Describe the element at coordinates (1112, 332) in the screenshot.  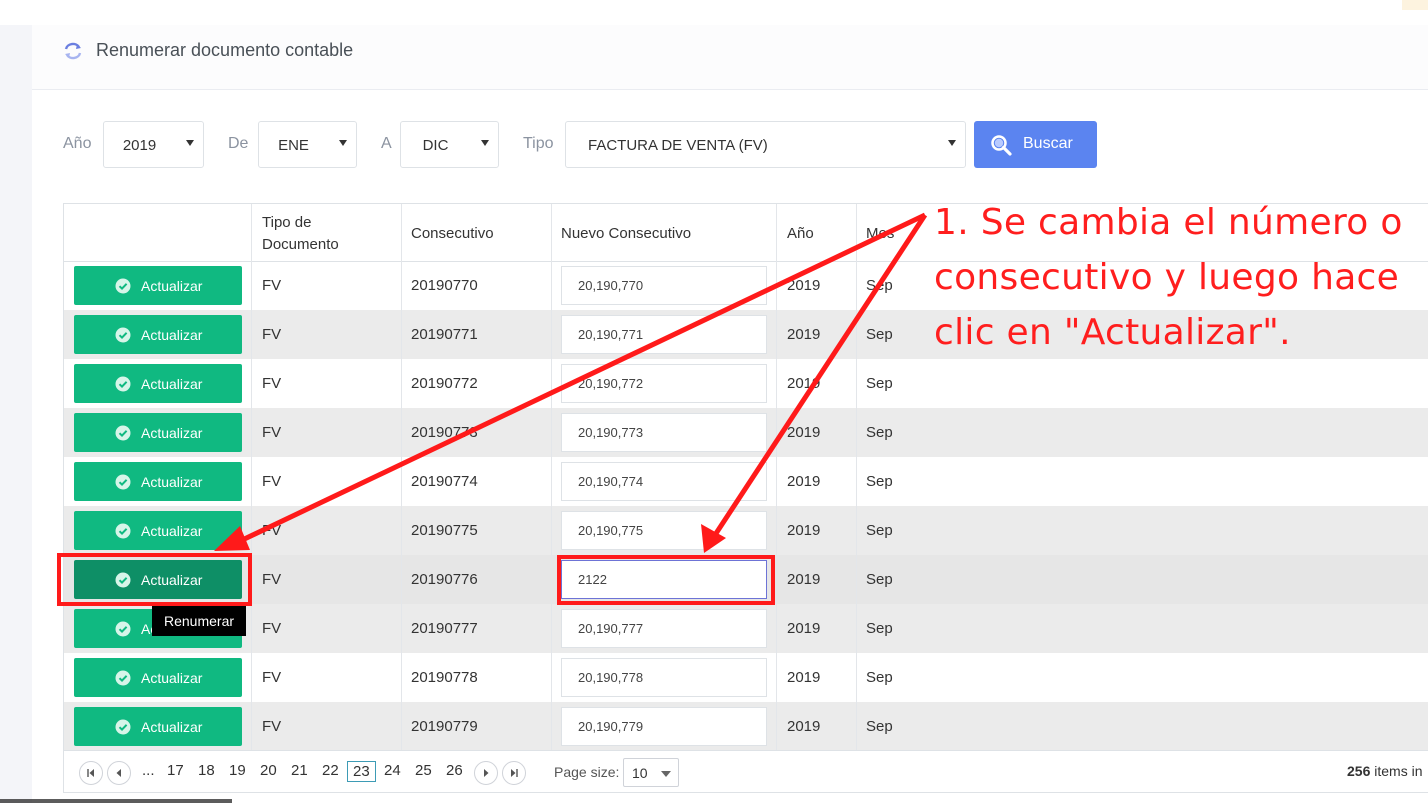
I see `annotation-line-3: clic en "Actualizar".` at that location.